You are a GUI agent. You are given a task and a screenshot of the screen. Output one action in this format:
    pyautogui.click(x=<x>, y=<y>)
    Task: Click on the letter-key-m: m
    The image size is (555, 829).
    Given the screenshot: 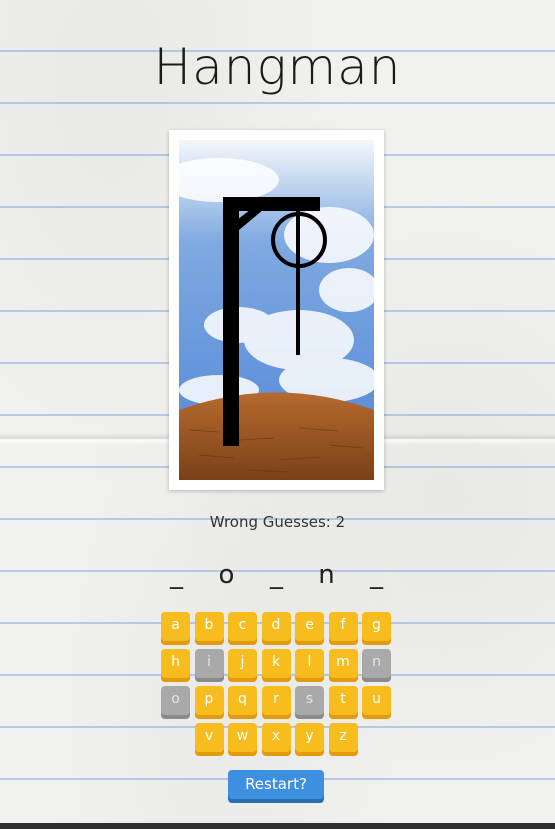 What is the action you would take?
    pyautogui.click(x=343, y=663)
    